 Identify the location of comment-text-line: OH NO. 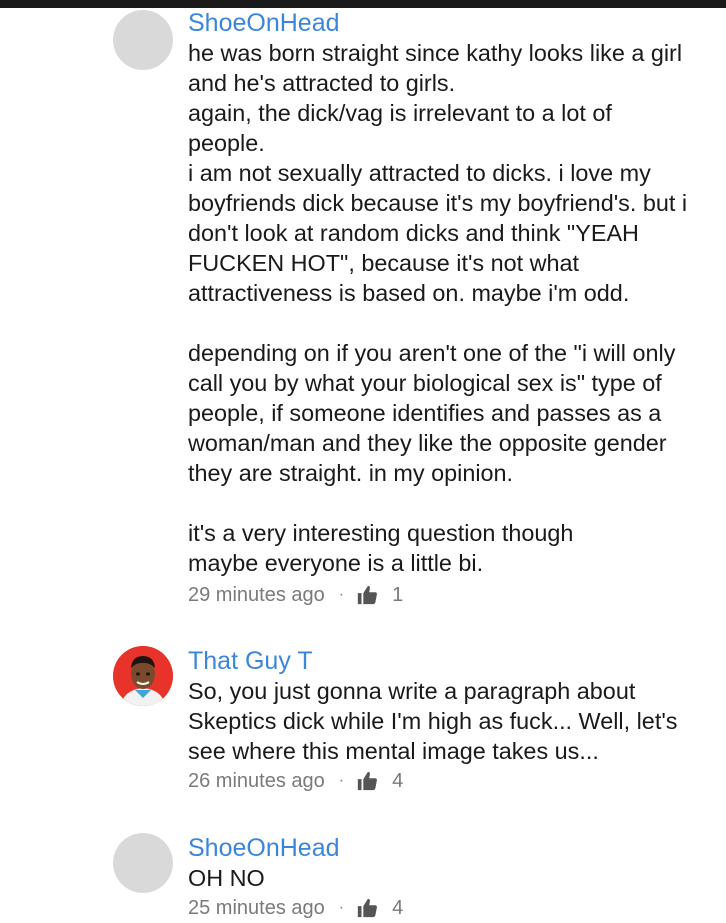
(226, 878).